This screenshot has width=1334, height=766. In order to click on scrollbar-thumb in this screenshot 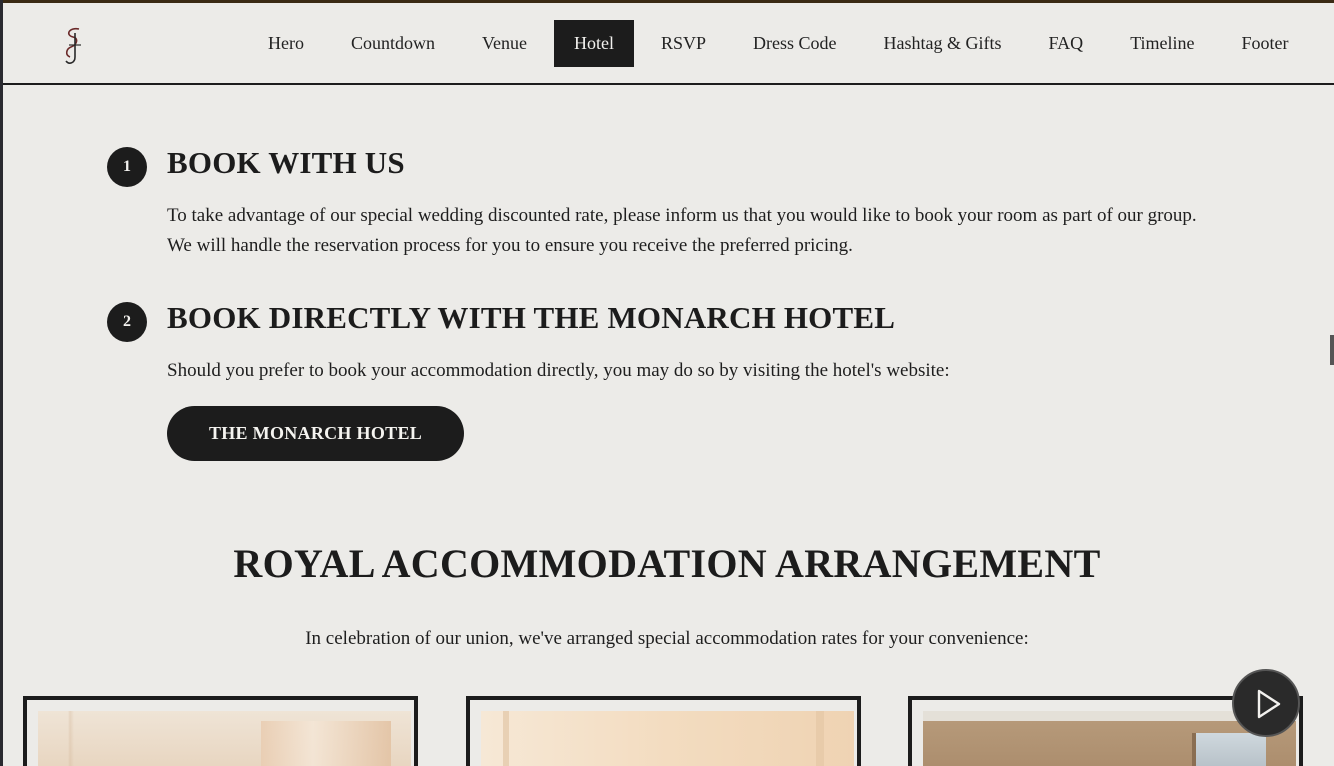, I will do `click(1332, 350)`.